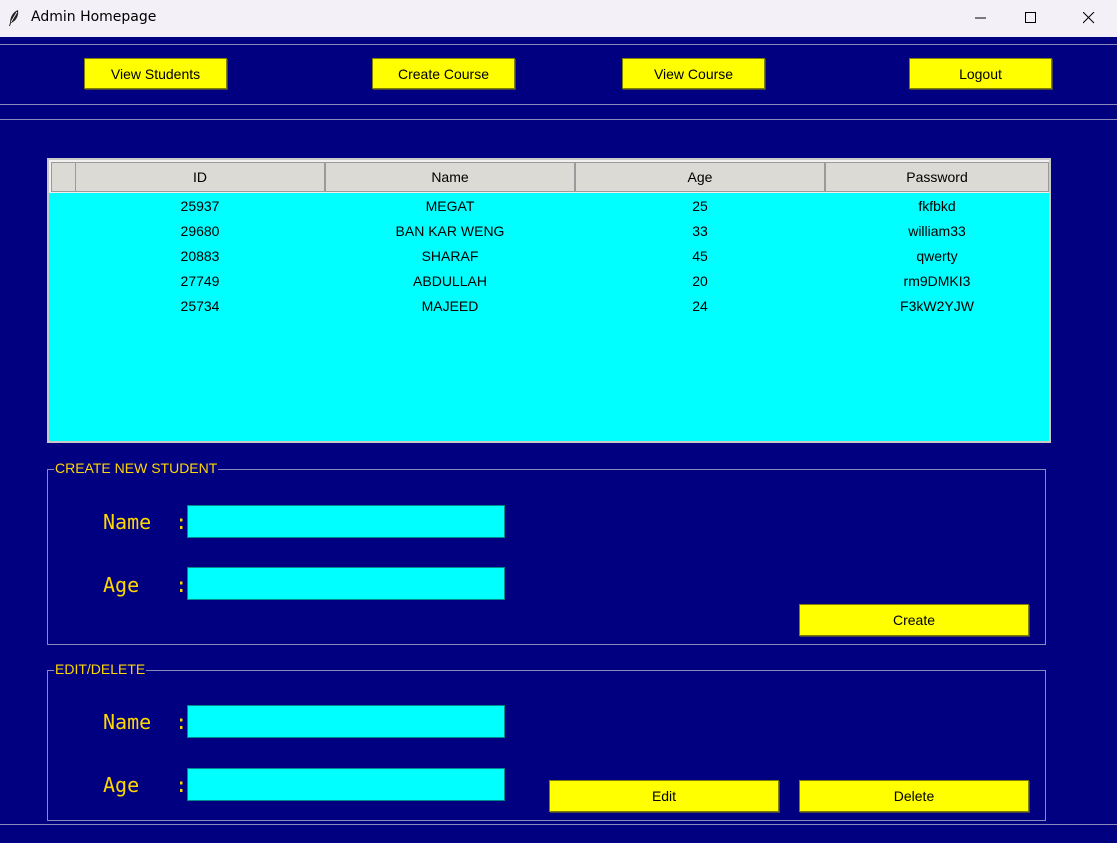 This screenshot has width=1117, height=843. What do you see at coordinates (450, 205) in the screenshot?
I see `cell-name: MEGAT` at bounding box center [450, 205].